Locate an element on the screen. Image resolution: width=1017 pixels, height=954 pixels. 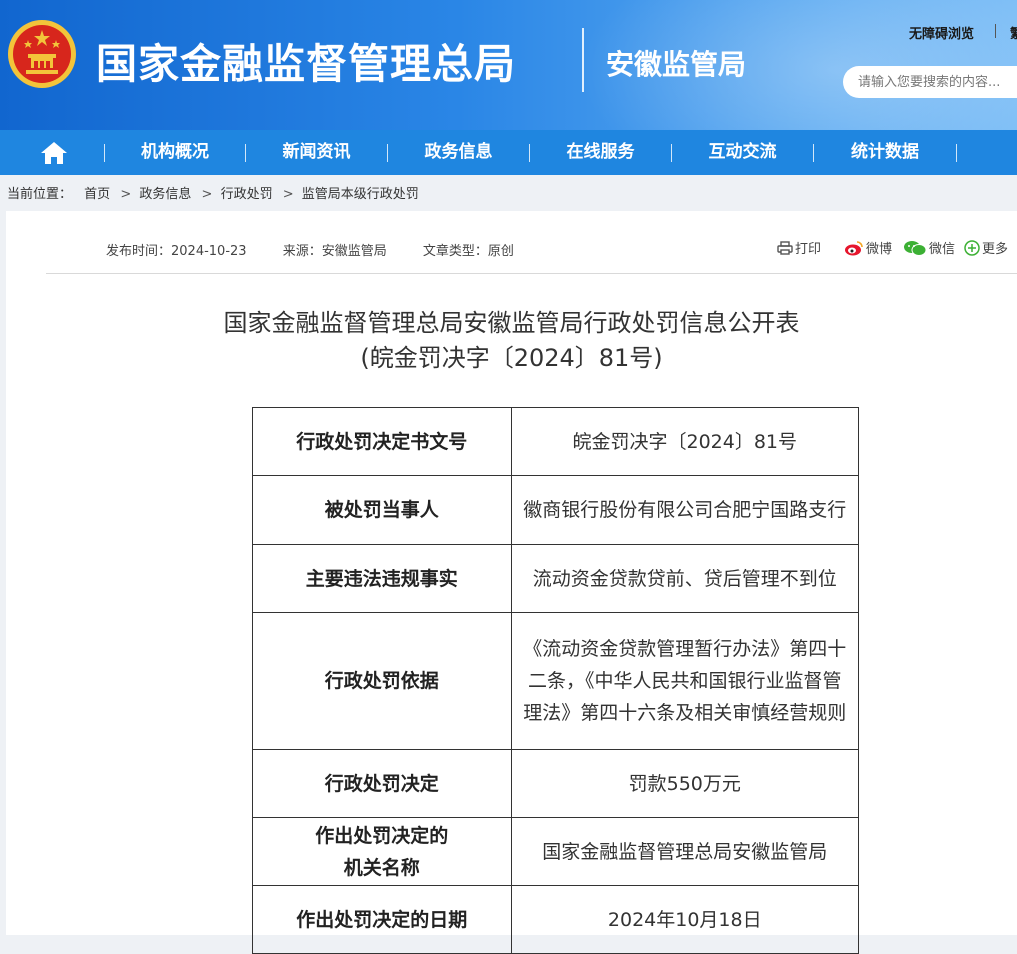
print-button: 打印 is located at coordinates (799, 247).